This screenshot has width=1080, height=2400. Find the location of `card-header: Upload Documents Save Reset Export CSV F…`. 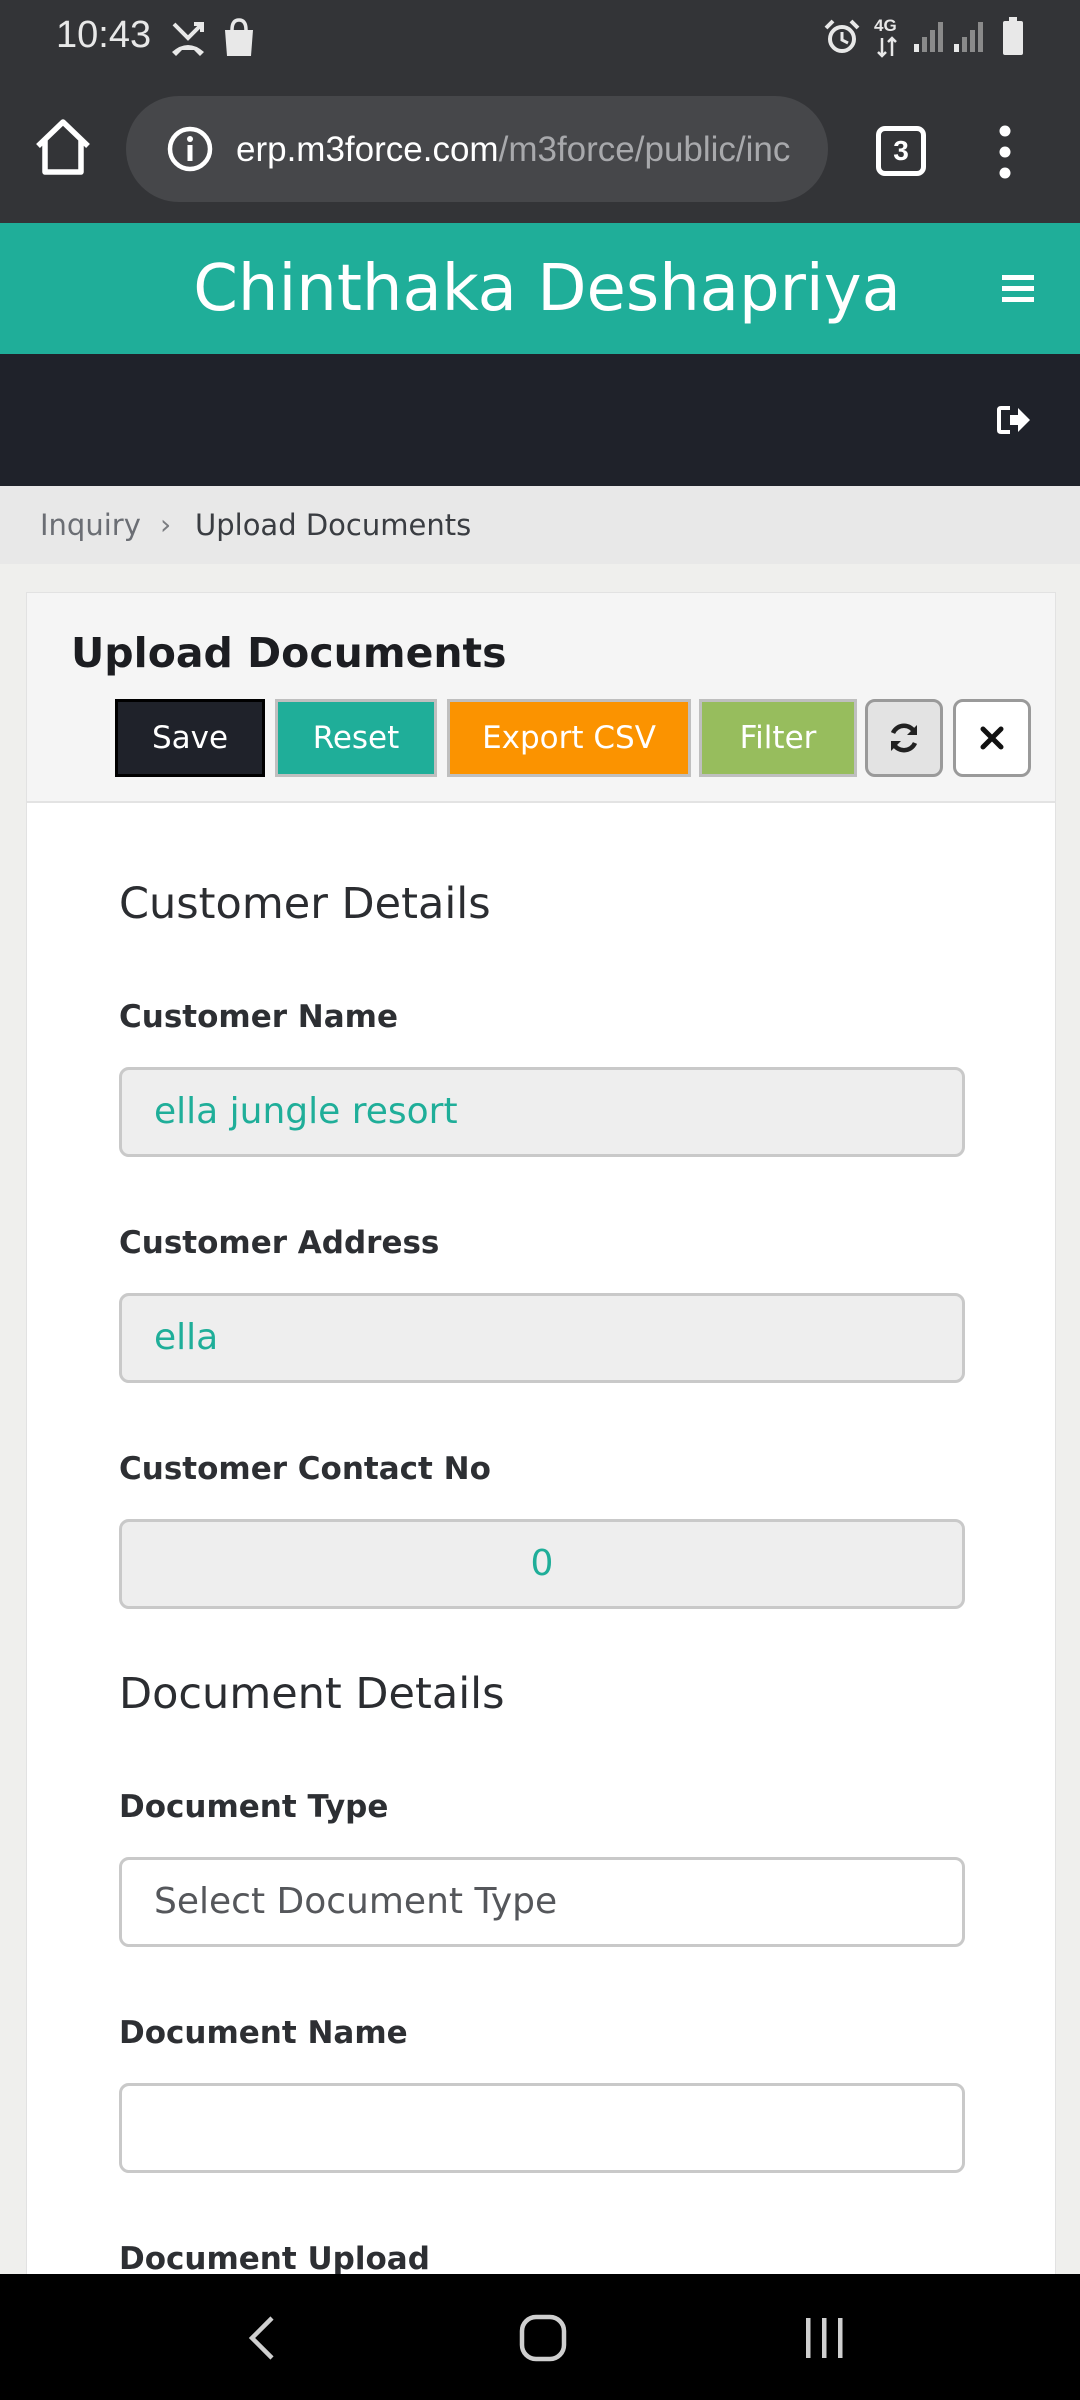

card-header: Upload Documents Save Reset Export CSV F… is located at coordinates (541, 698).